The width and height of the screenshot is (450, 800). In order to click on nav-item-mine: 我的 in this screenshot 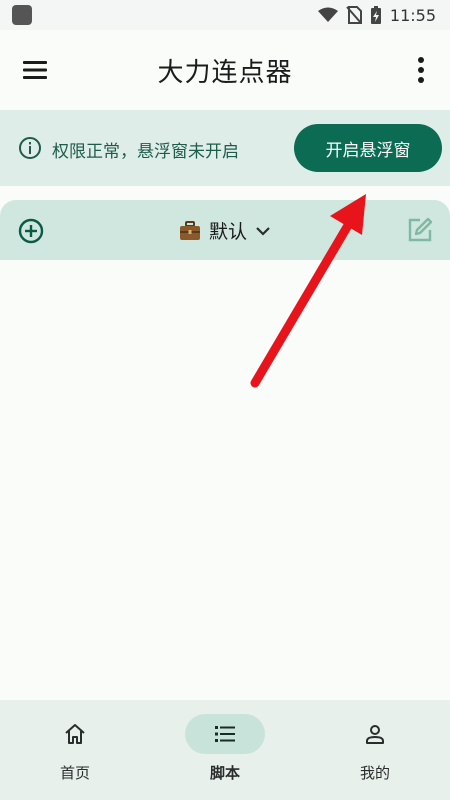, I will do `click(375, 752)`.